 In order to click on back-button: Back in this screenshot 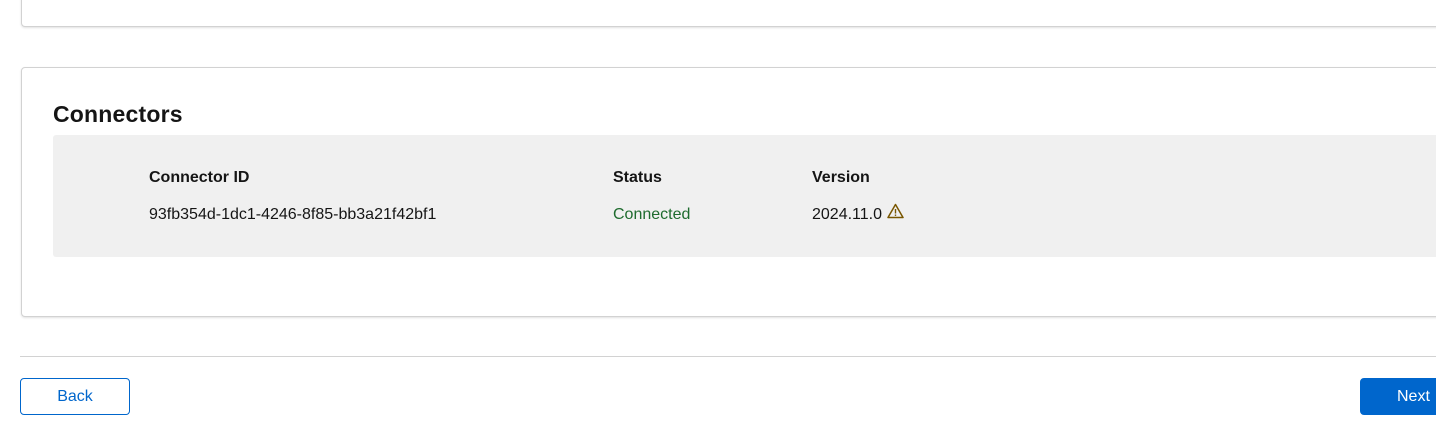, I will do `click(75, 396)`.